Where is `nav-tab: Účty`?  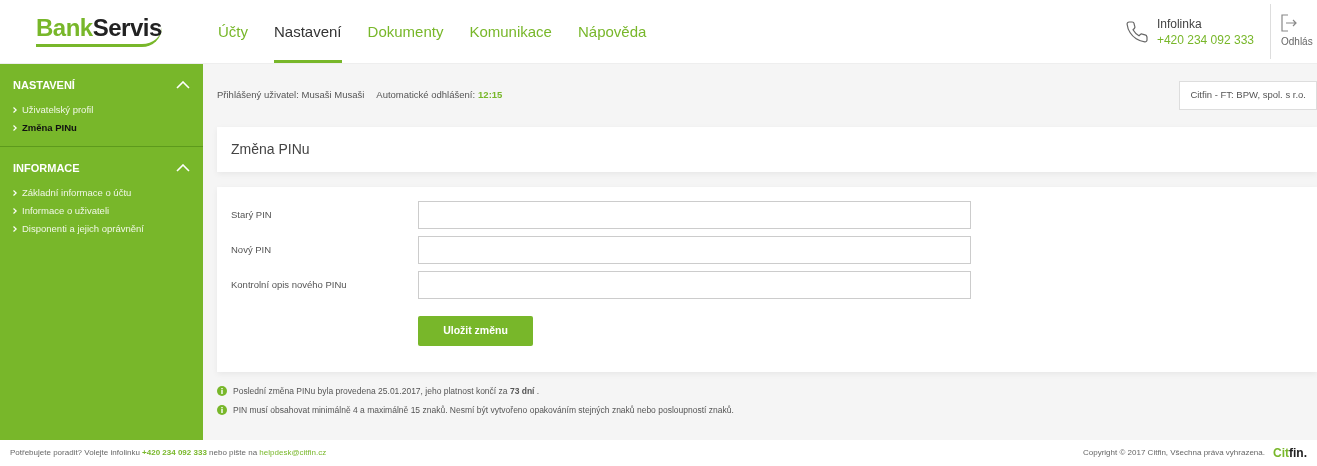 nav-tab: Účty is located at coordinates (233, 31).